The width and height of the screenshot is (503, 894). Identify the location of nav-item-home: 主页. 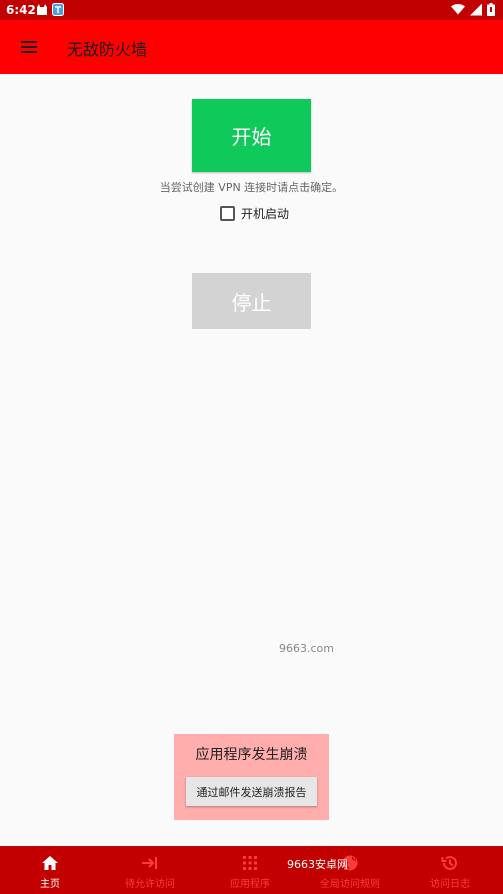
(50, 870).